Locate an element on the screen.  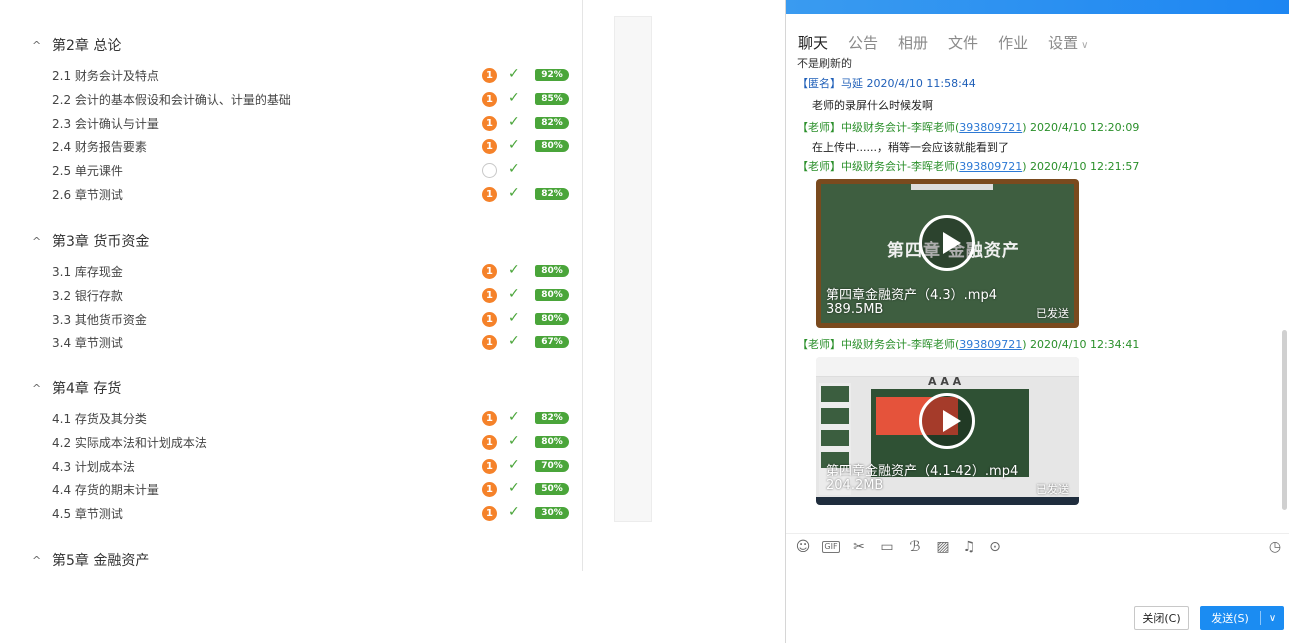
chapter-header: ^ 第3章 货币资金 is located at coordinates (90, 241).